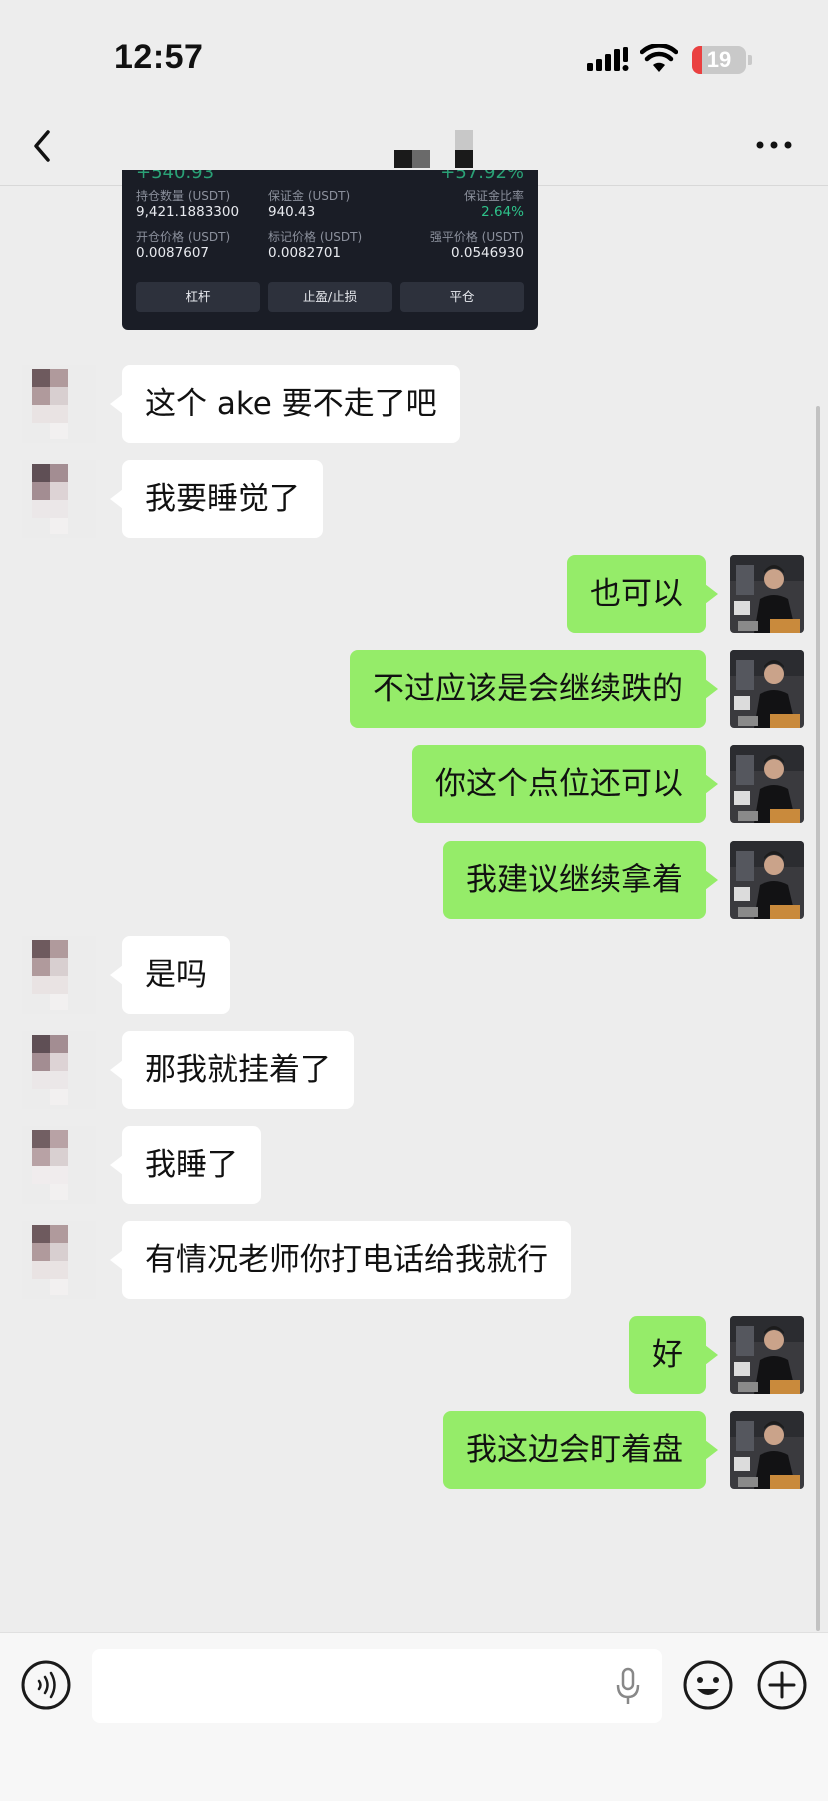 The image size is (828, 1801). I want to click on status-bar: 12:57 19, so click(414, 55).